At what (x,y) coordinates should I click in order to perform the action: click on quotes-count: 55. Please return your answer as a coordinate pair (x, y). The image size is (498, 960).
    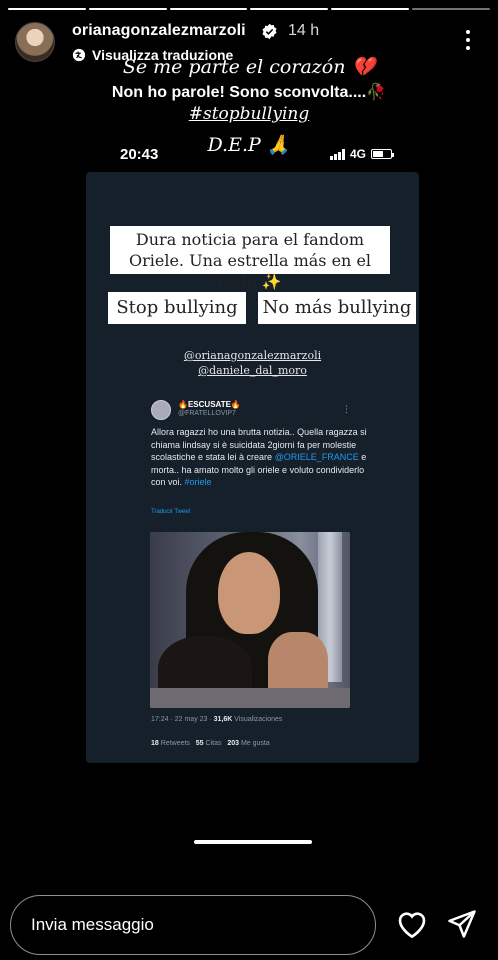
    Looking at the image, I should click on (199, 743).